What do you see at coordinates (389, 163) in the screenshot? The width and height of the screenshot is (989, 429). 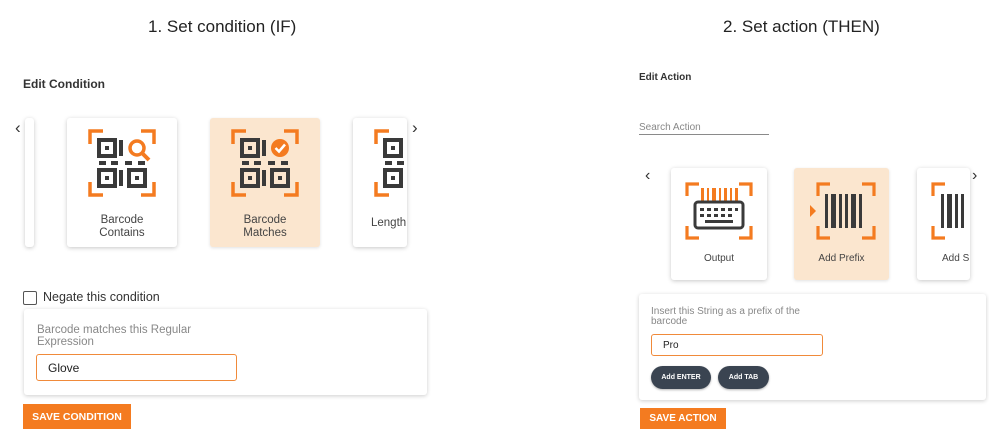 I see `qr-icon` at bounding box center [389, 163].